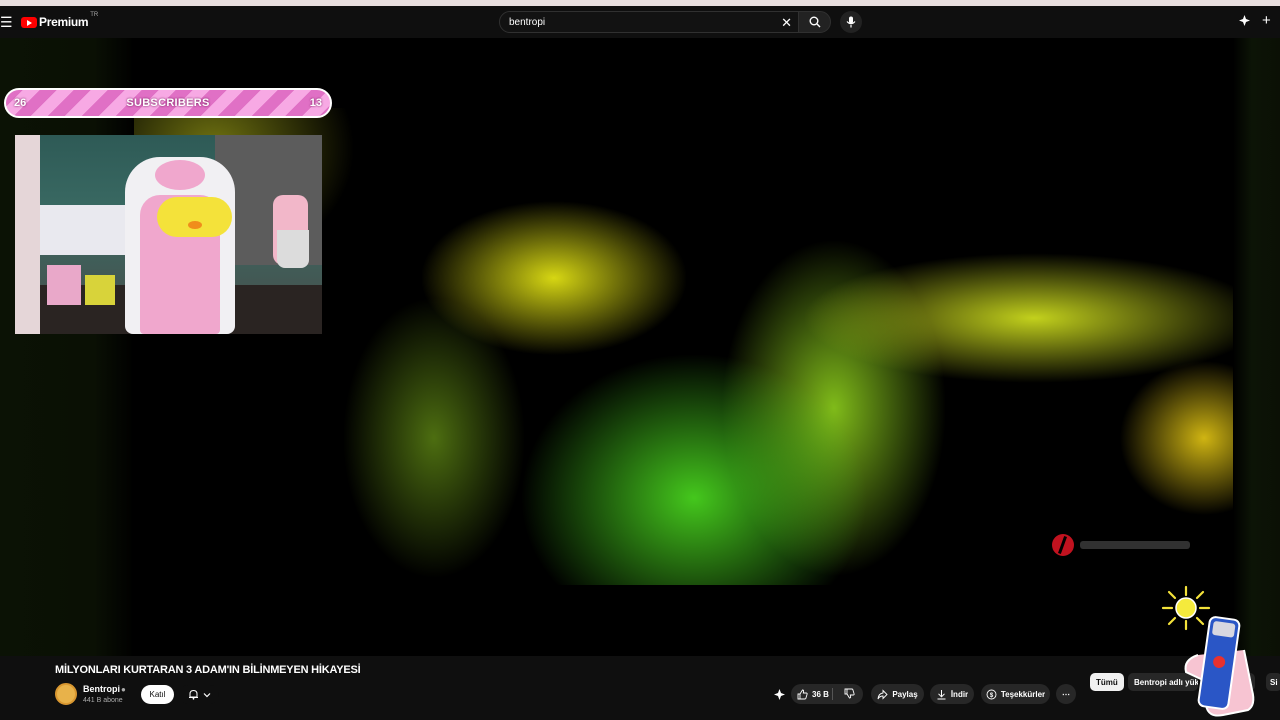  What do you see at coordinates (6, 22) in the screenshot?
I see `menu-icon: ☰` at bounding box center [6, 22].